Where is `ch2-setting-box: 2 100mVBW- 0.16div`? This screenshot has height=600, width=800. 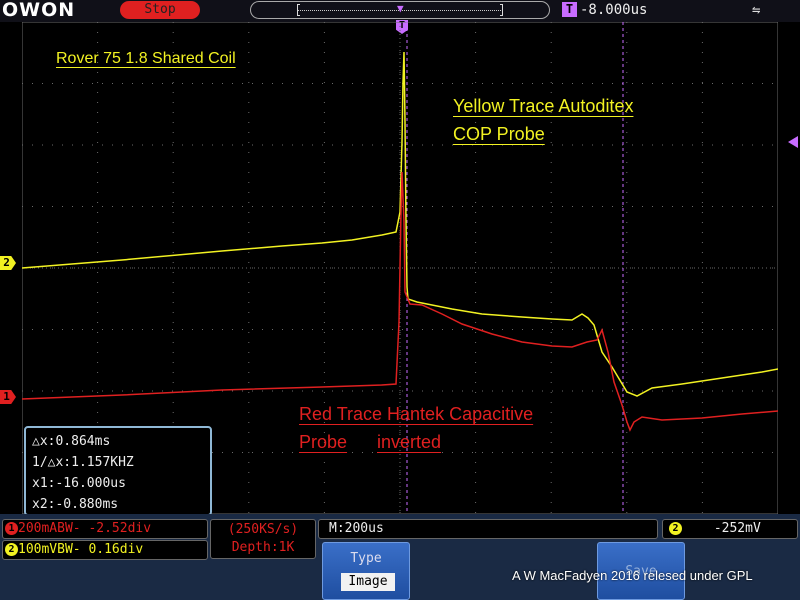 ch2-setting-box: 2 100mVBW- 0.16div is located at coordinates (105, 550).